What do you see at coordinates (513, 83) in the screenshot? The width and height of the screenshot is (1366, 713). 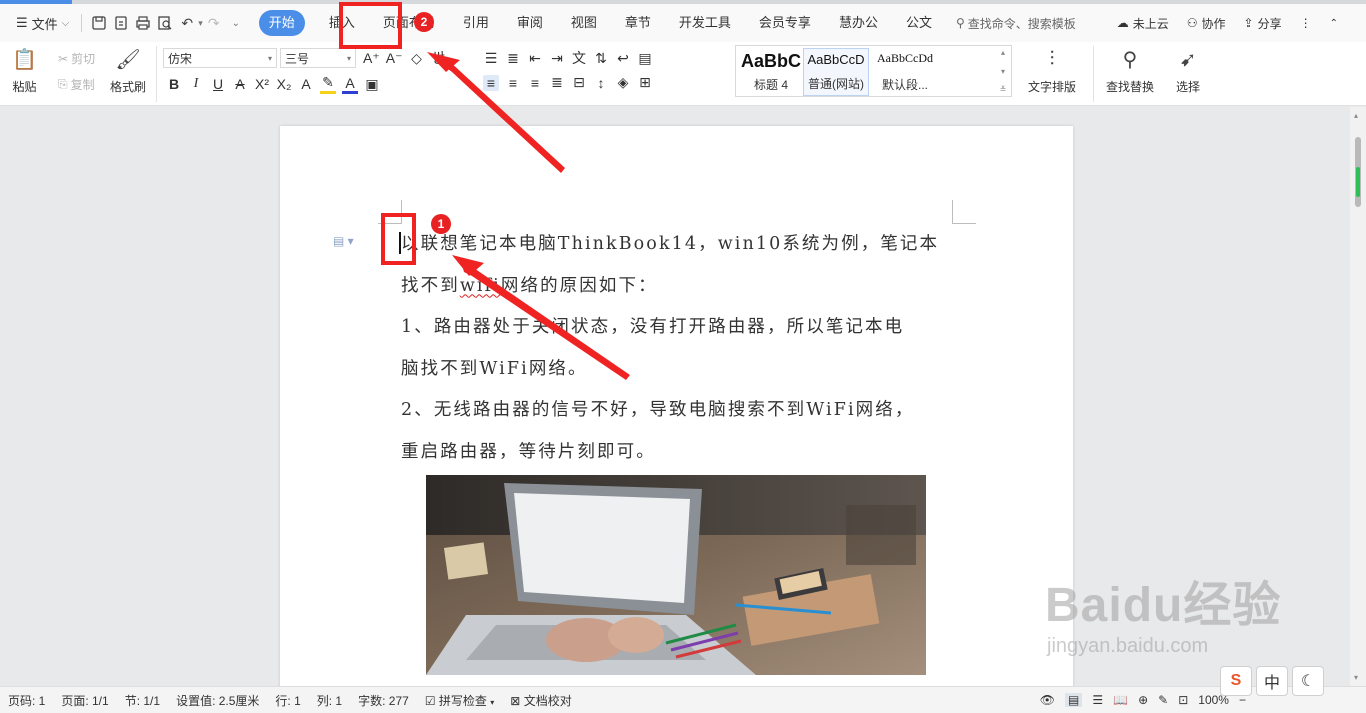 I see `align-center-icon: ≡` at bounding box center [513, 83].